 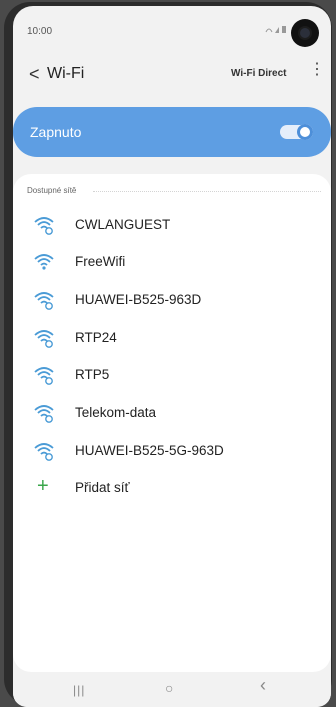 What do you see at coordinates (172, 338) in the screenshot?
I see `network-item: RTP24` at bounding box center [172, 338].